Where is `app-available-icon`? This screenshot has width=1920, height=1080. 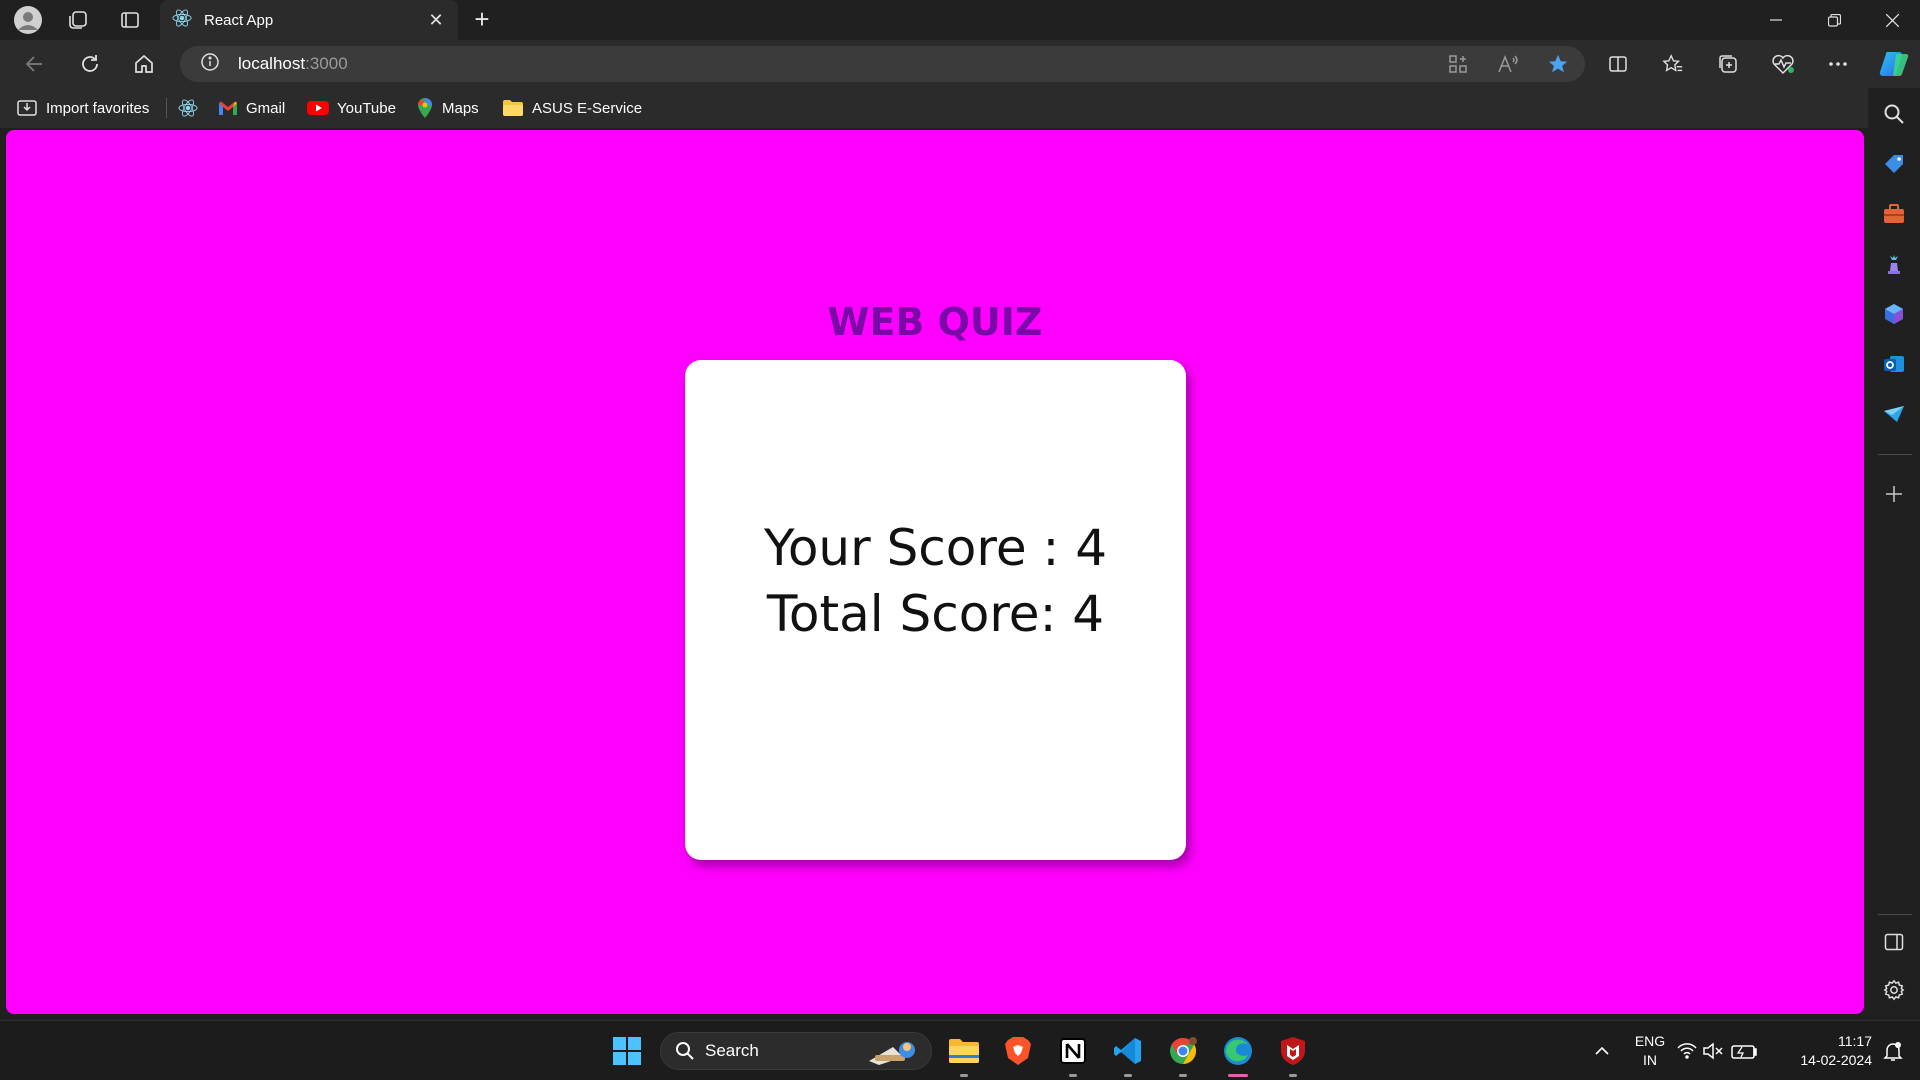
app-available-icon is located at coordinates (1458, 64).